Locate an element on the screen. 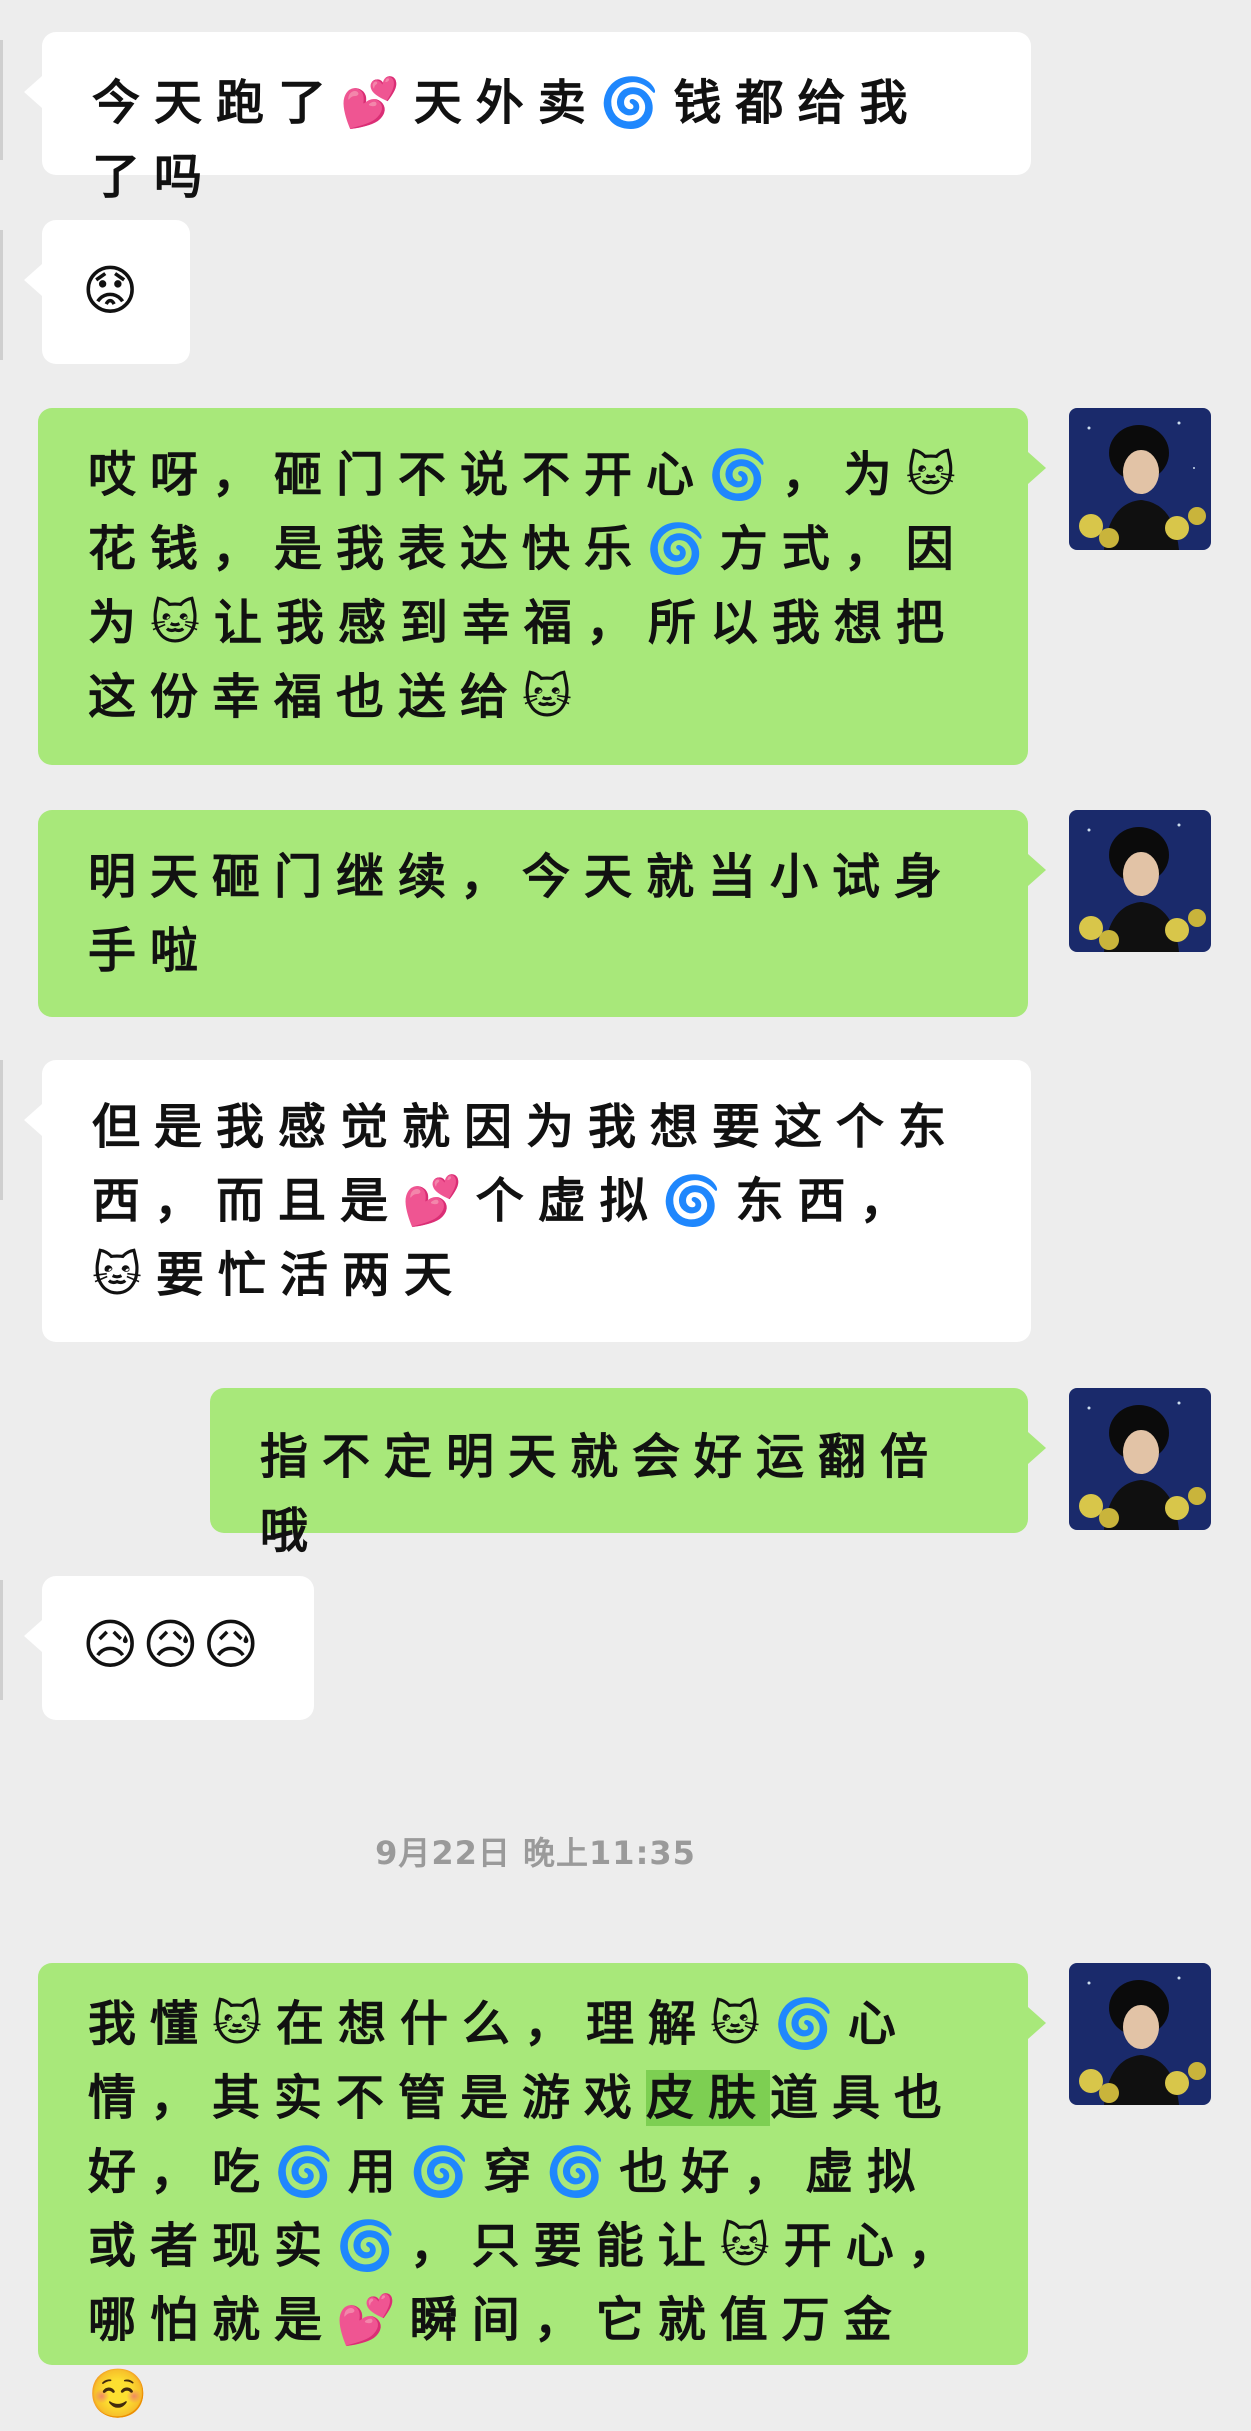 The height and width of the screenshot is (2431, 1251). message-bubble-received: 今天跑了💕天外卖🌀钱都给我了吗 is located at coordinates (527, 118).